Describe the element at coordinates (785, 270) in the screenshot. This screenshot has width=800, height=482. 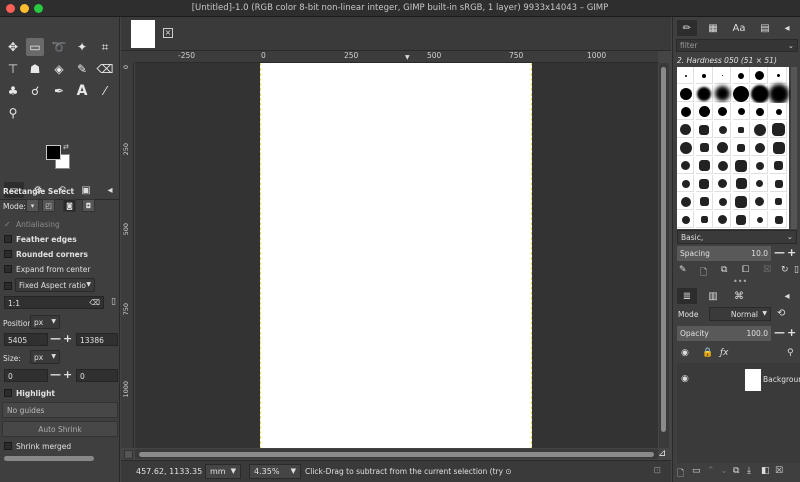
I see `refresh-brushes-icon: ↻` at that location.